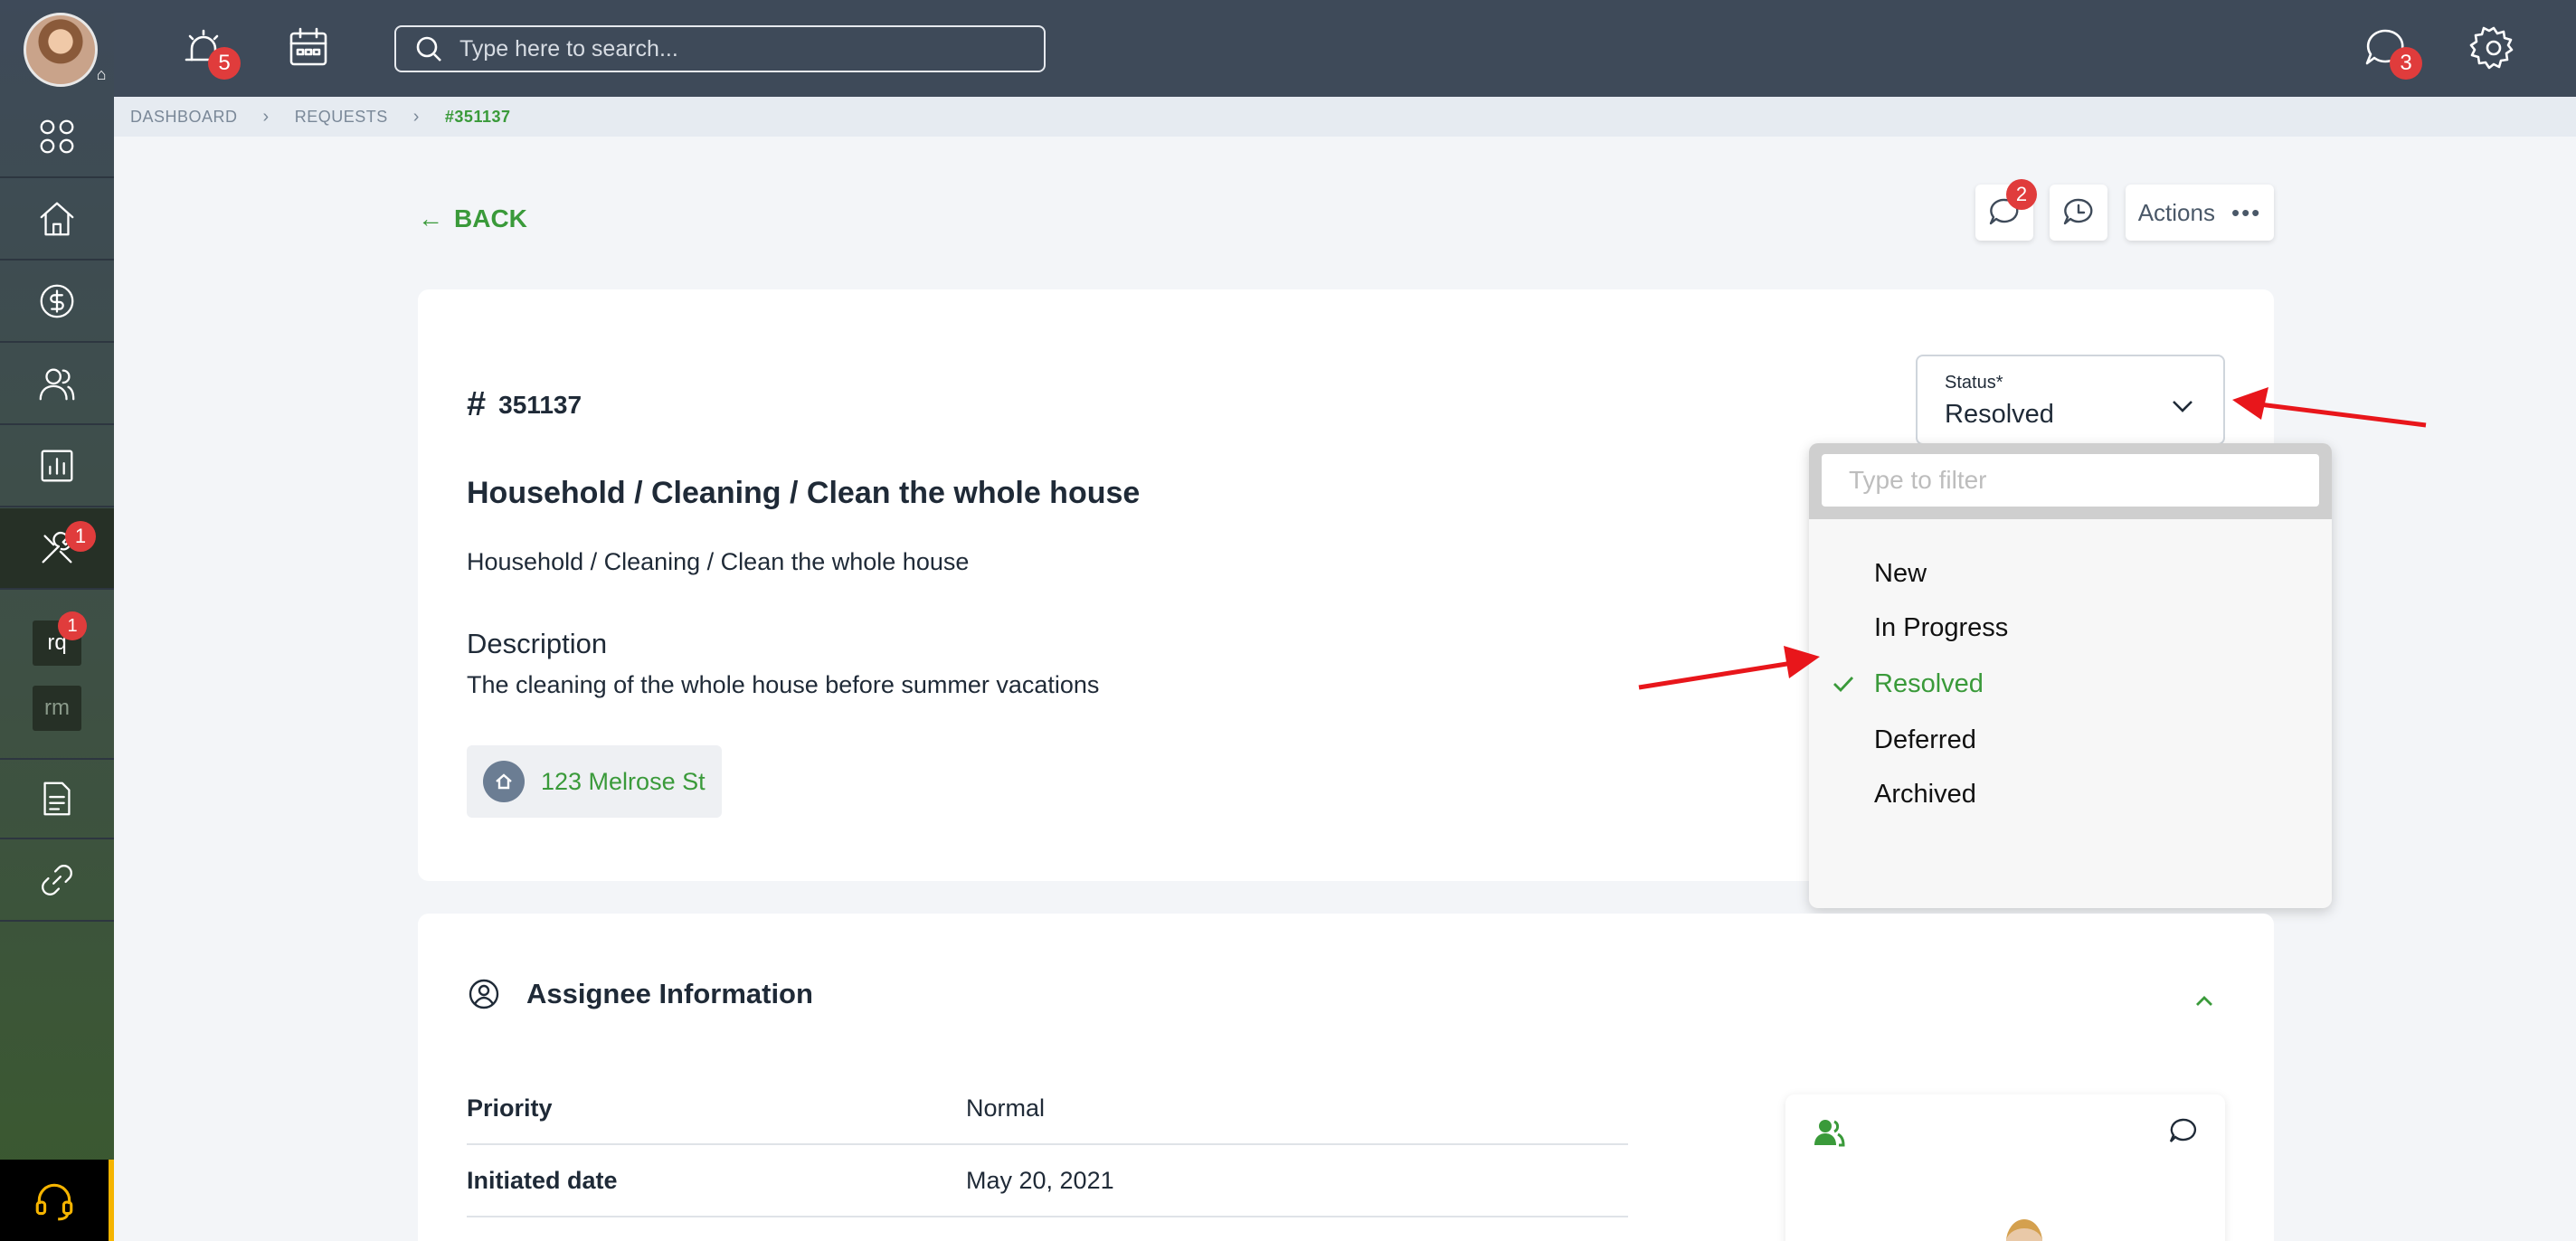 The image size is (2576, 1241). I want to click on sidebar-item-users, so click(57, 384).